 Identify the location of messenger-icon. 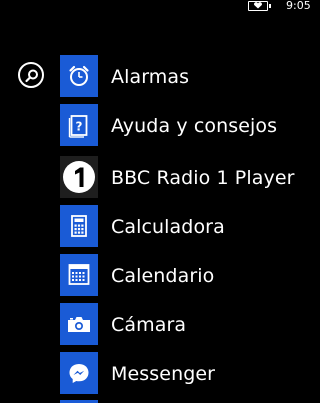
(79, 373).